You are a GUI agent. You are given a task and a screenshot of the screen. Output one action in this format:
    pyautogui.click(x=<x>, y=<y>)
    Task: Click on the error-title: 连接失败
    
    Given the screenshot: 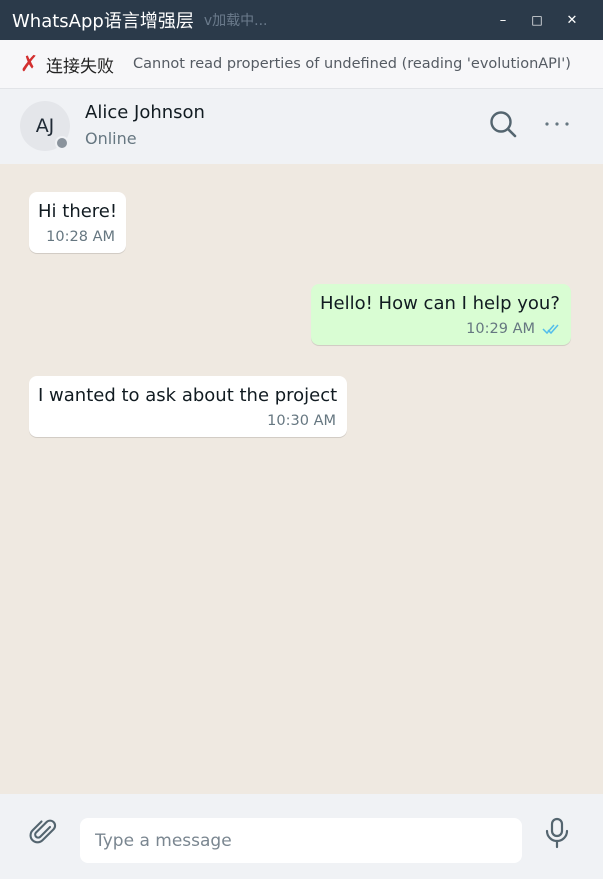 What is the action you would take?
    pyautogui.click(x=80, y=66)
    